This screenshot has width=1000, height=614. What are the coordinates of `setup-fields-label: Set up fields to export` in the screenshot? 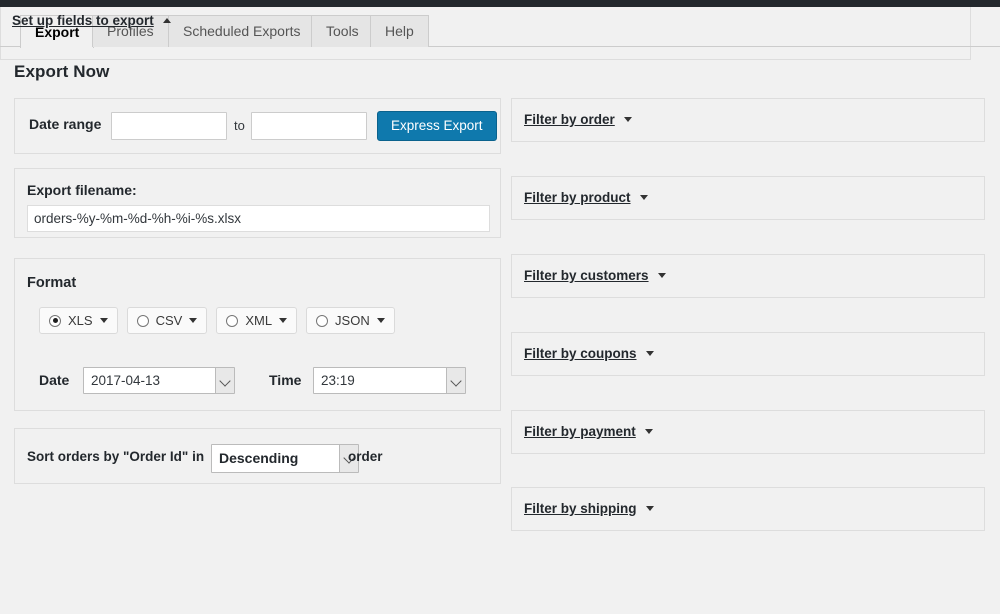 It's located at (83, 20).